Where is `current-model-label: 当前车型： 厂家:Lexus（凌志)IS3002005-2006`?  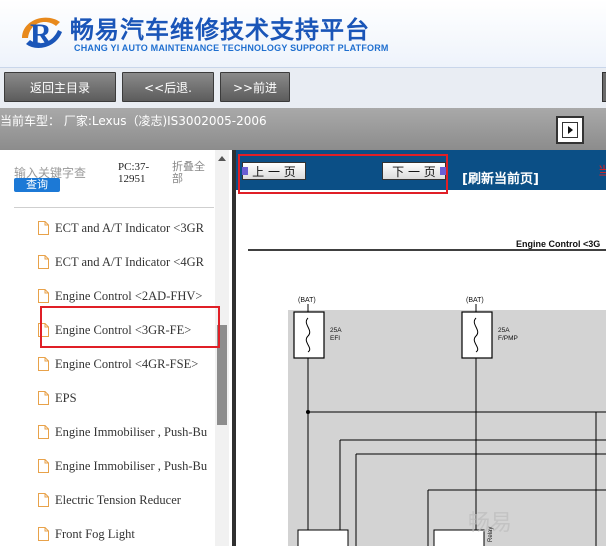
current-model-label: 当前车型： 厂家:Lexus（凌志)IS3002005-2006 is located at coordinates (133, 121).